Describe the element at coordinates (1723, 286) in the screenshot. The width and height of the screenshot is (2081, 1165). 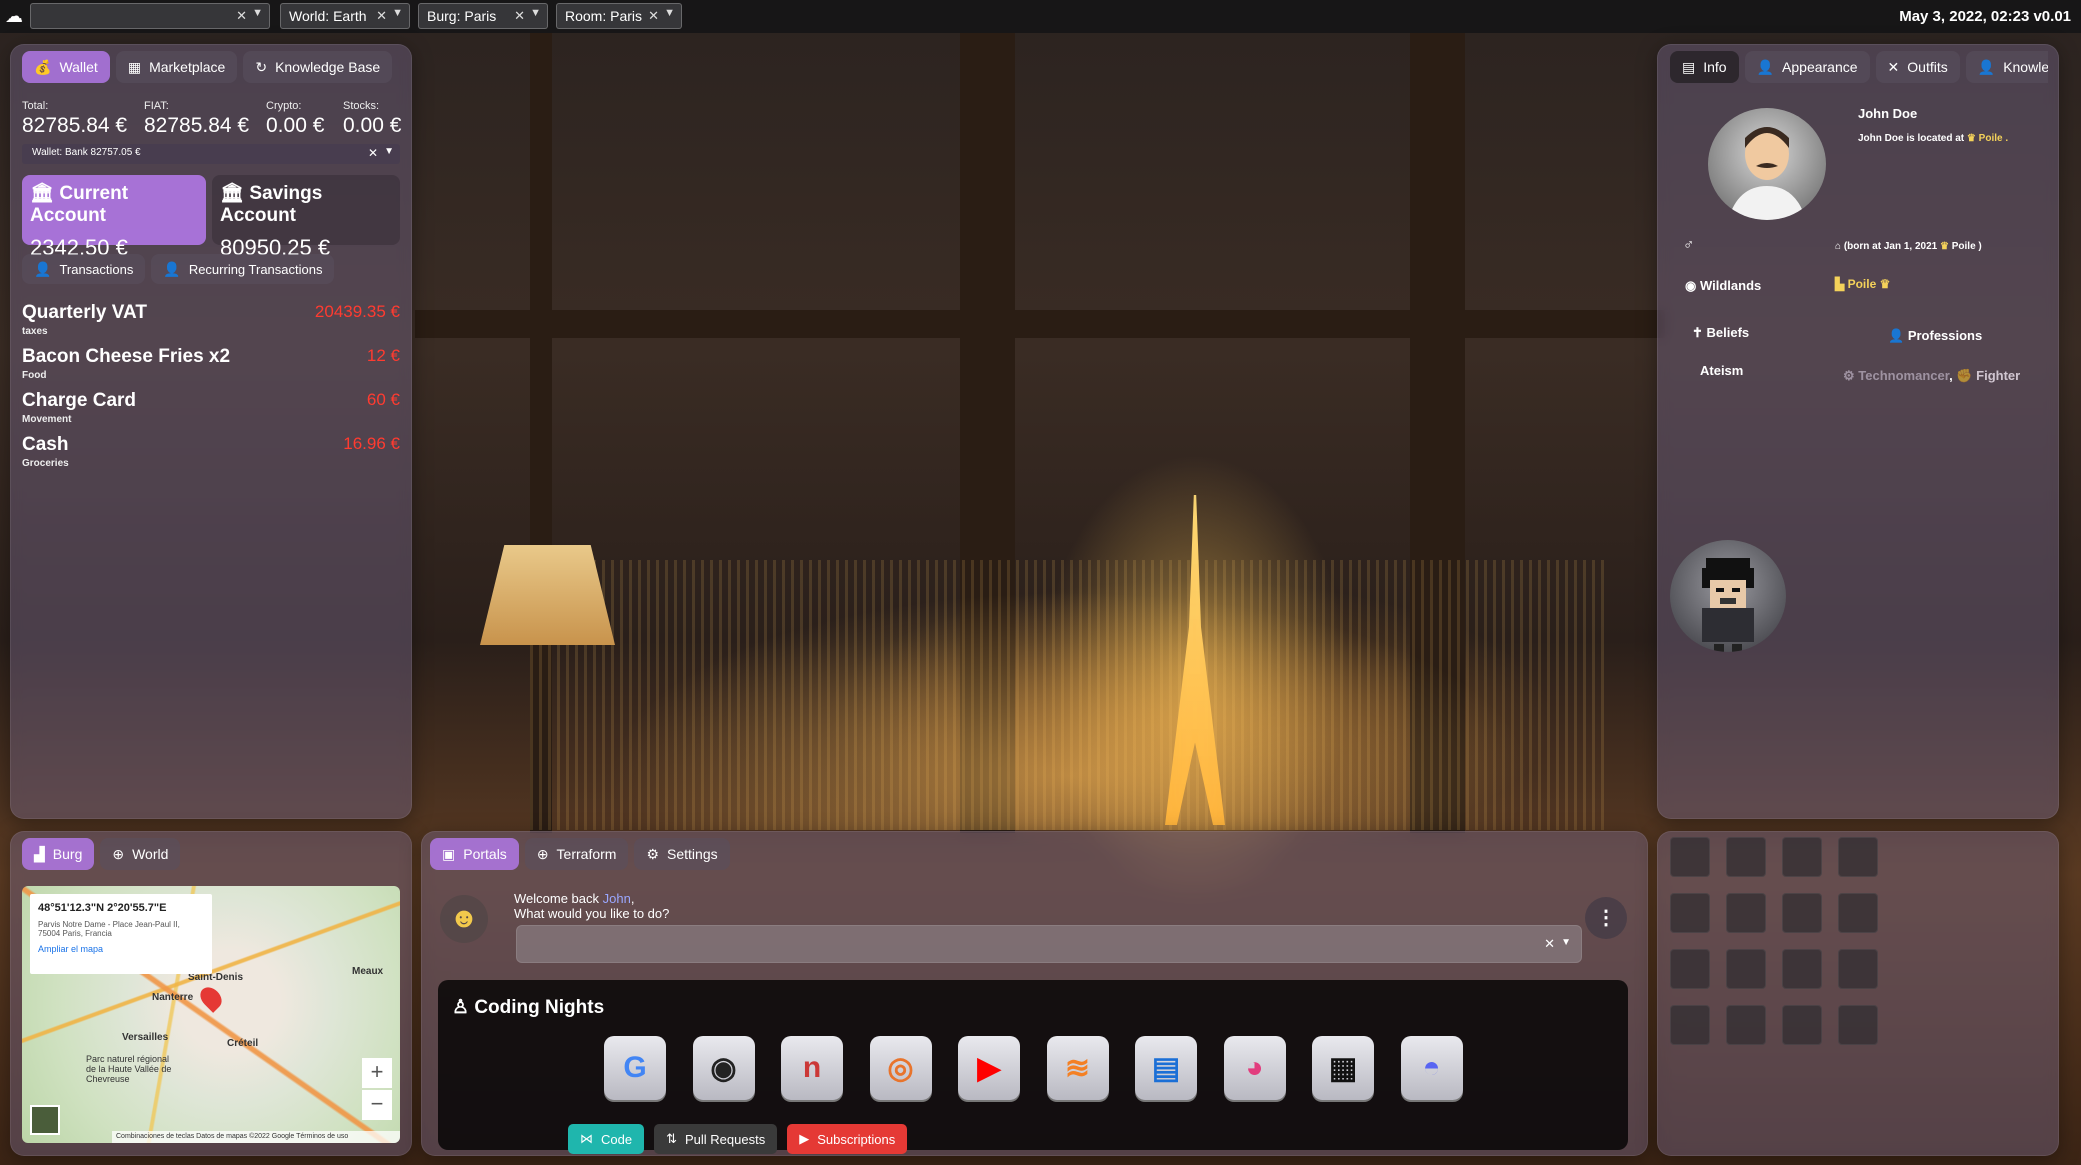
I see `character-region: ◉ Wildlands` at that location.